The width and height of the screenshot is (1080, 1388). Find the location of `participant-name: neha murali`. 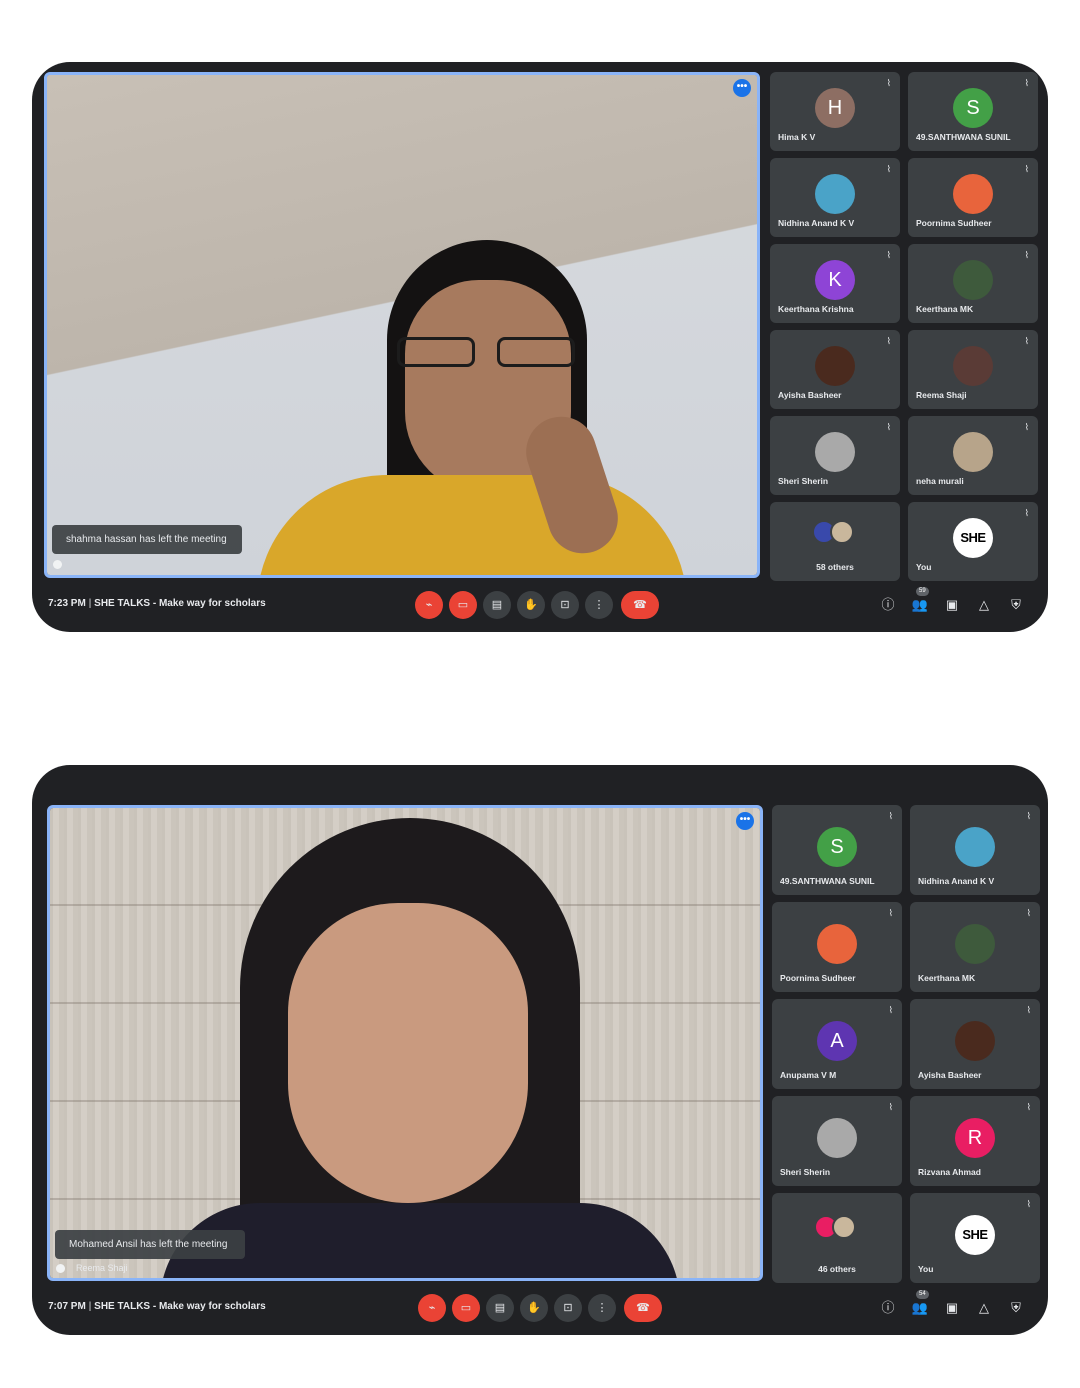

participant-name: neha murali is located at coordinates (940, 481).